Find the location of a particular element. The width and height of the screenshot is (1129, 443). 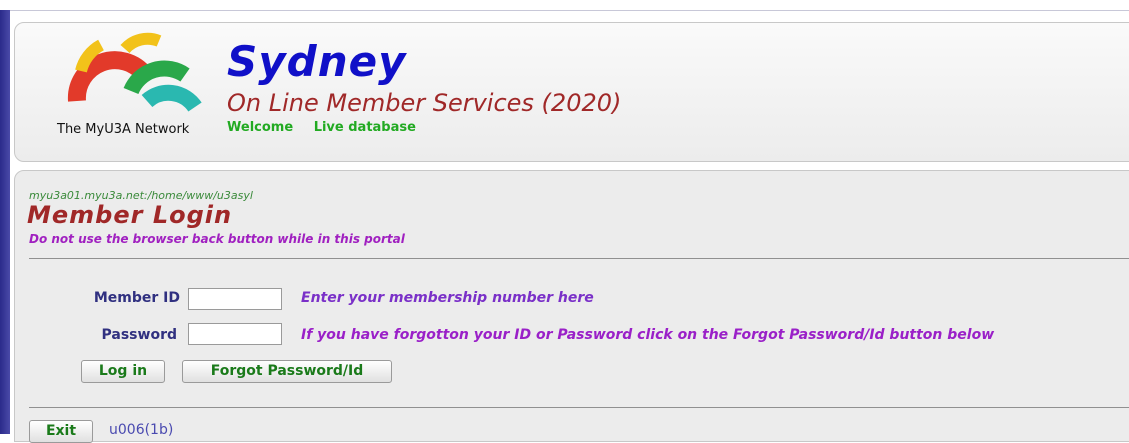

member-id-hint: Enter your membership number here is located at coordinates (447, 298).